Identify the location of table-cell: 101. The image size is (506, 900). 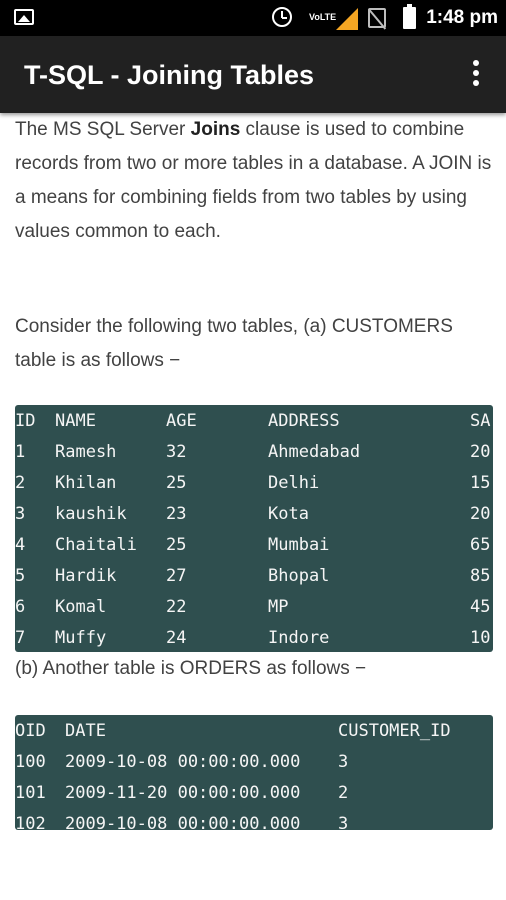
(30, 793).